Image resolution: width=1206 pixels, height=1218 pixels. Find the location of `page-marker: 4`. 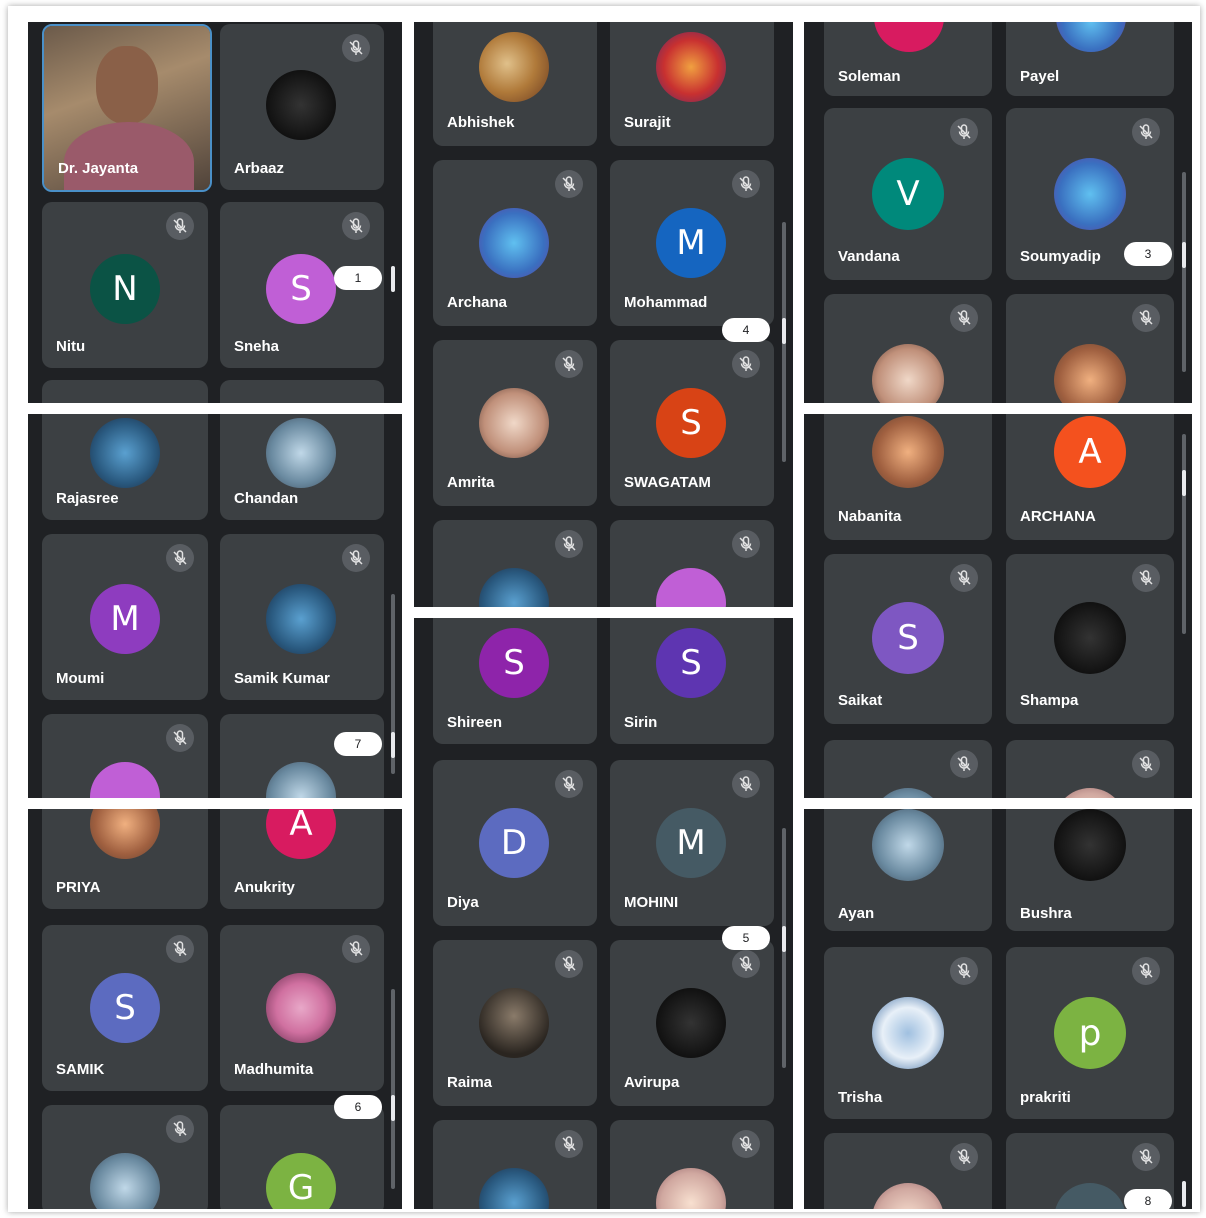

page-marker: 4 is located at coordinates (746, 330).